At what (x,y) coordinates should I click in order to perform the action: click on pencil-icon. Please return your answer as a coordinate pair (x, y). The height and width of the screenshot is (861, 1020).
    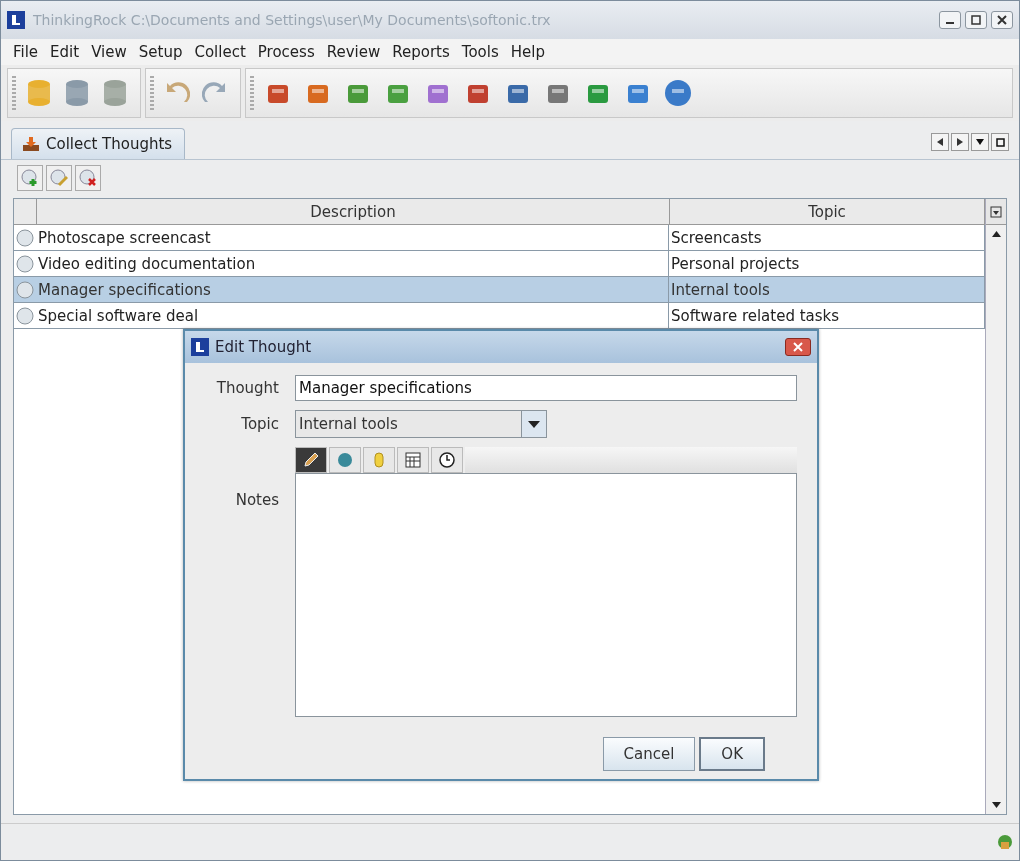
    Looking at the image, I should click on (311, 460).